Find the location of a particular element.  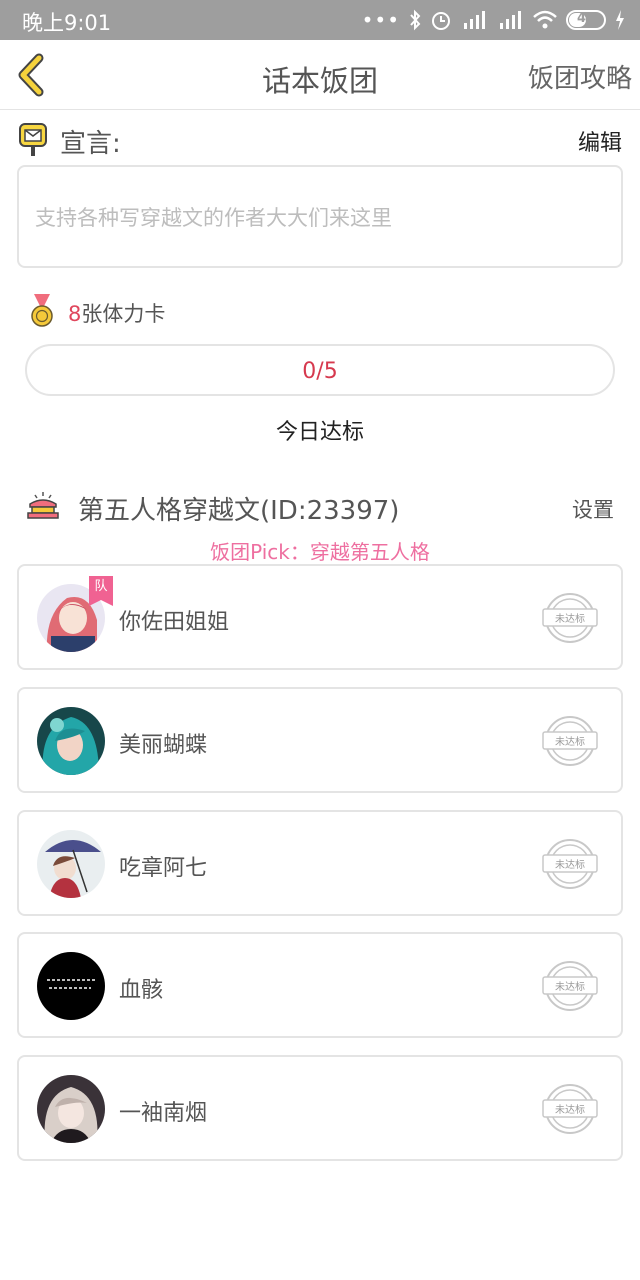

wifi-icon is located at coordinates (545, 19).